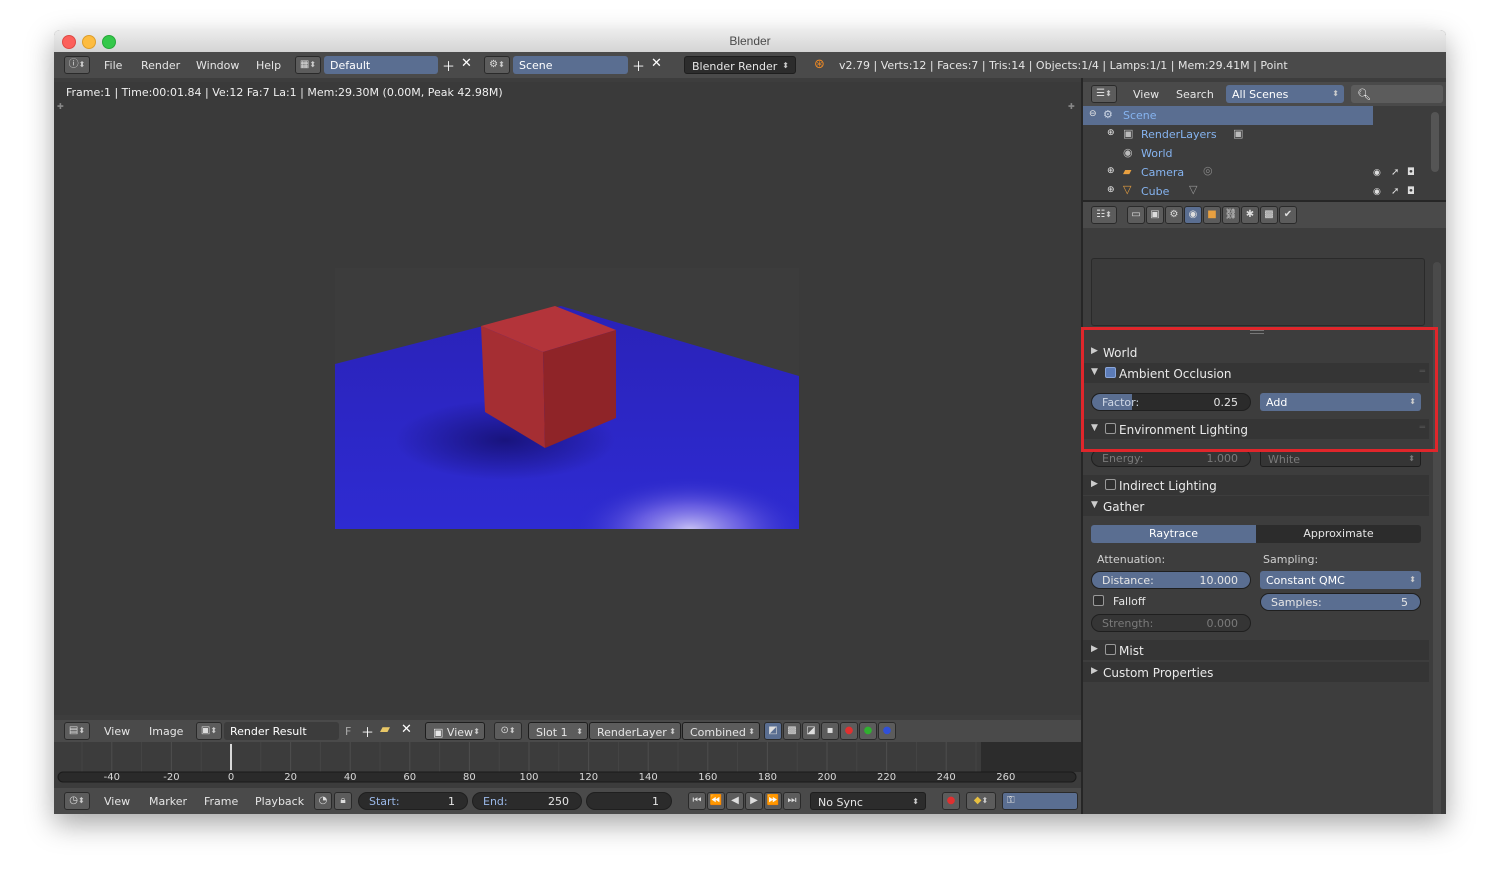  Describe the element at coordinates (406, 729) in the screenshot. I see `unlink-image-icon: ✕` at that location.